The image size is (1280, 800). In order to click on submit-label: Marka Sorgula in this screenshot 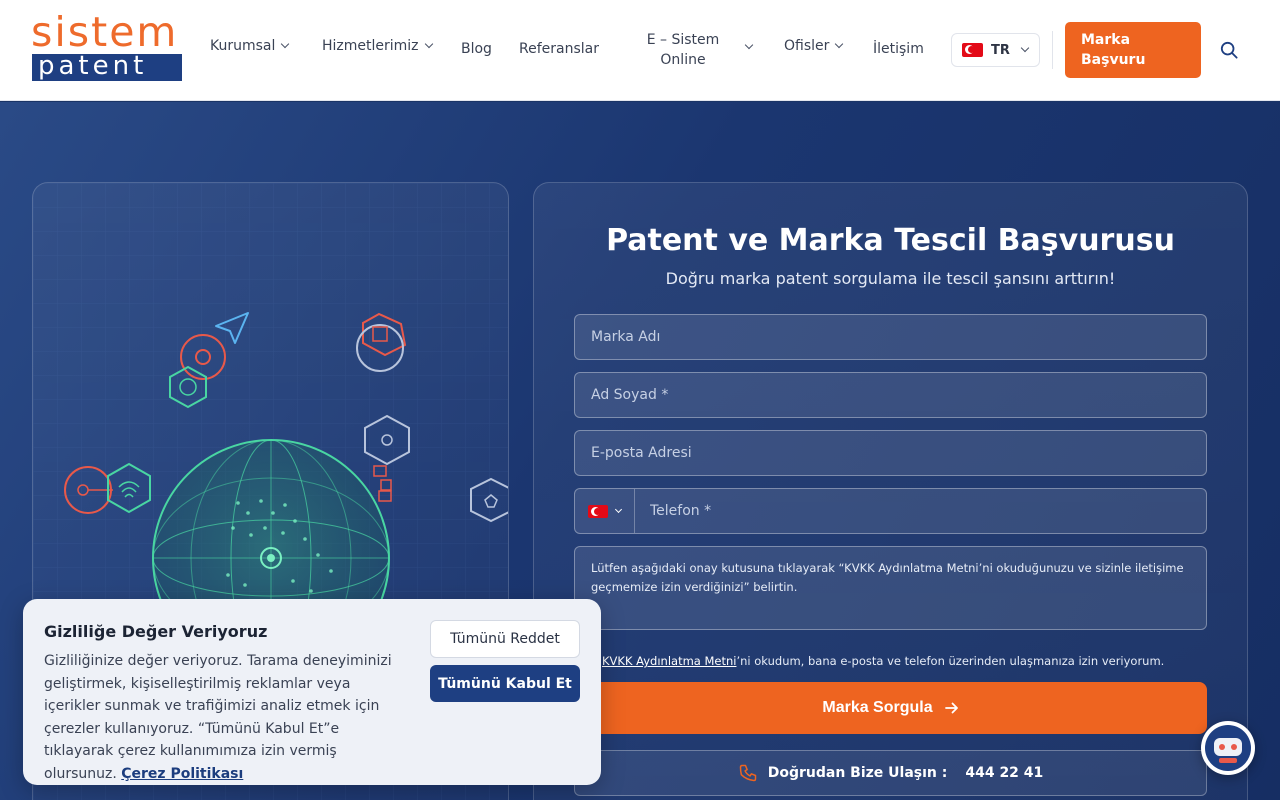, I will do `click(877, 707)`.